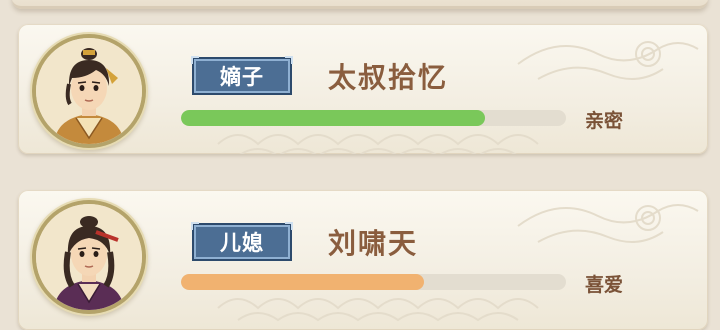  I want to click on young-man-with-topknot-portrait-icon, so click(89, 91).